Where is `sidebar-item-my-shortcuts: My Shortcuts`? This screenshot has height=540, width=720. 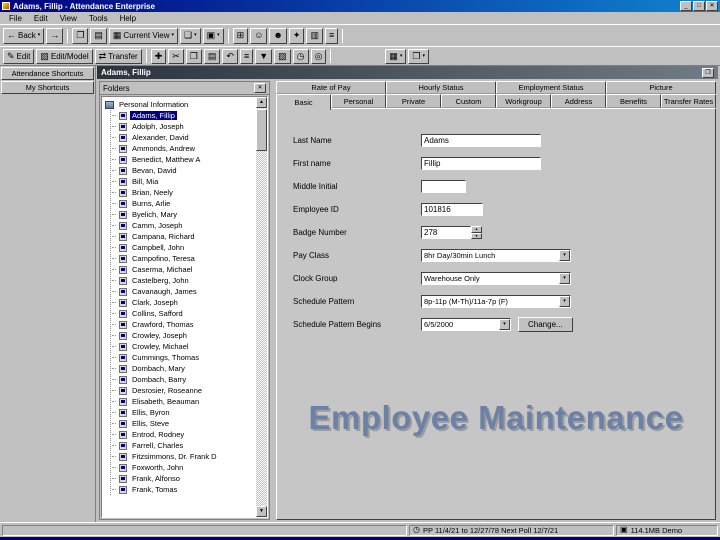 sidebar-item-my-shortcuts: My Shortcuts is located at coordinates (47, 87).